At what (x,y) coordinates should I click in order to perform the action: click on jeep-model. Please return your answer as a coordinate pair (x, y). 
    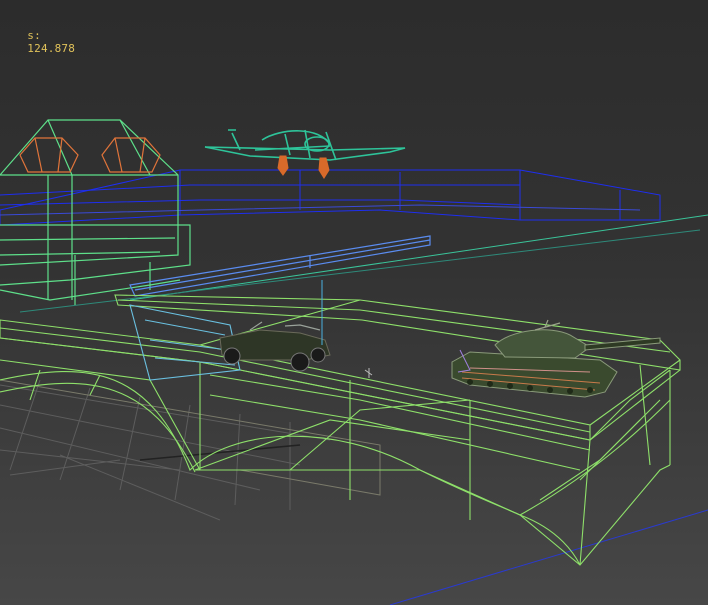
    Looking at the image, I should click on (275, 326).